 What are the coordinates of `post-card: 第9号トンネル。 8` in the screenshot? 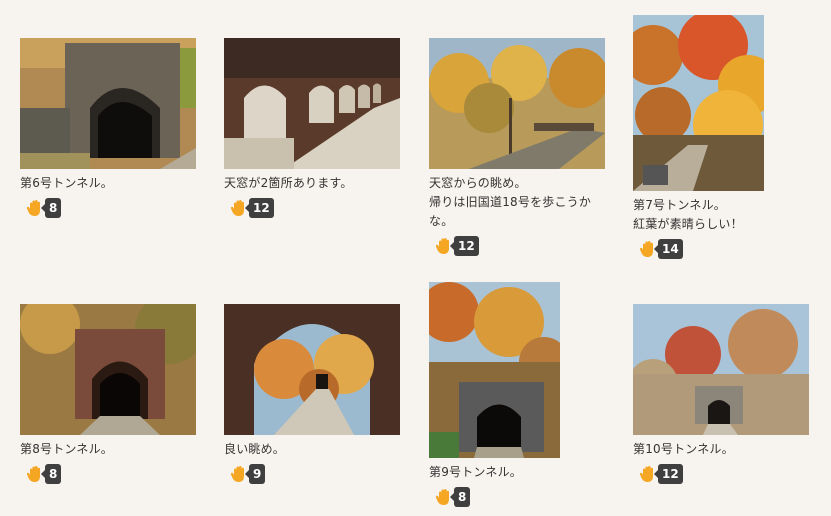 It's located at (517, 396).